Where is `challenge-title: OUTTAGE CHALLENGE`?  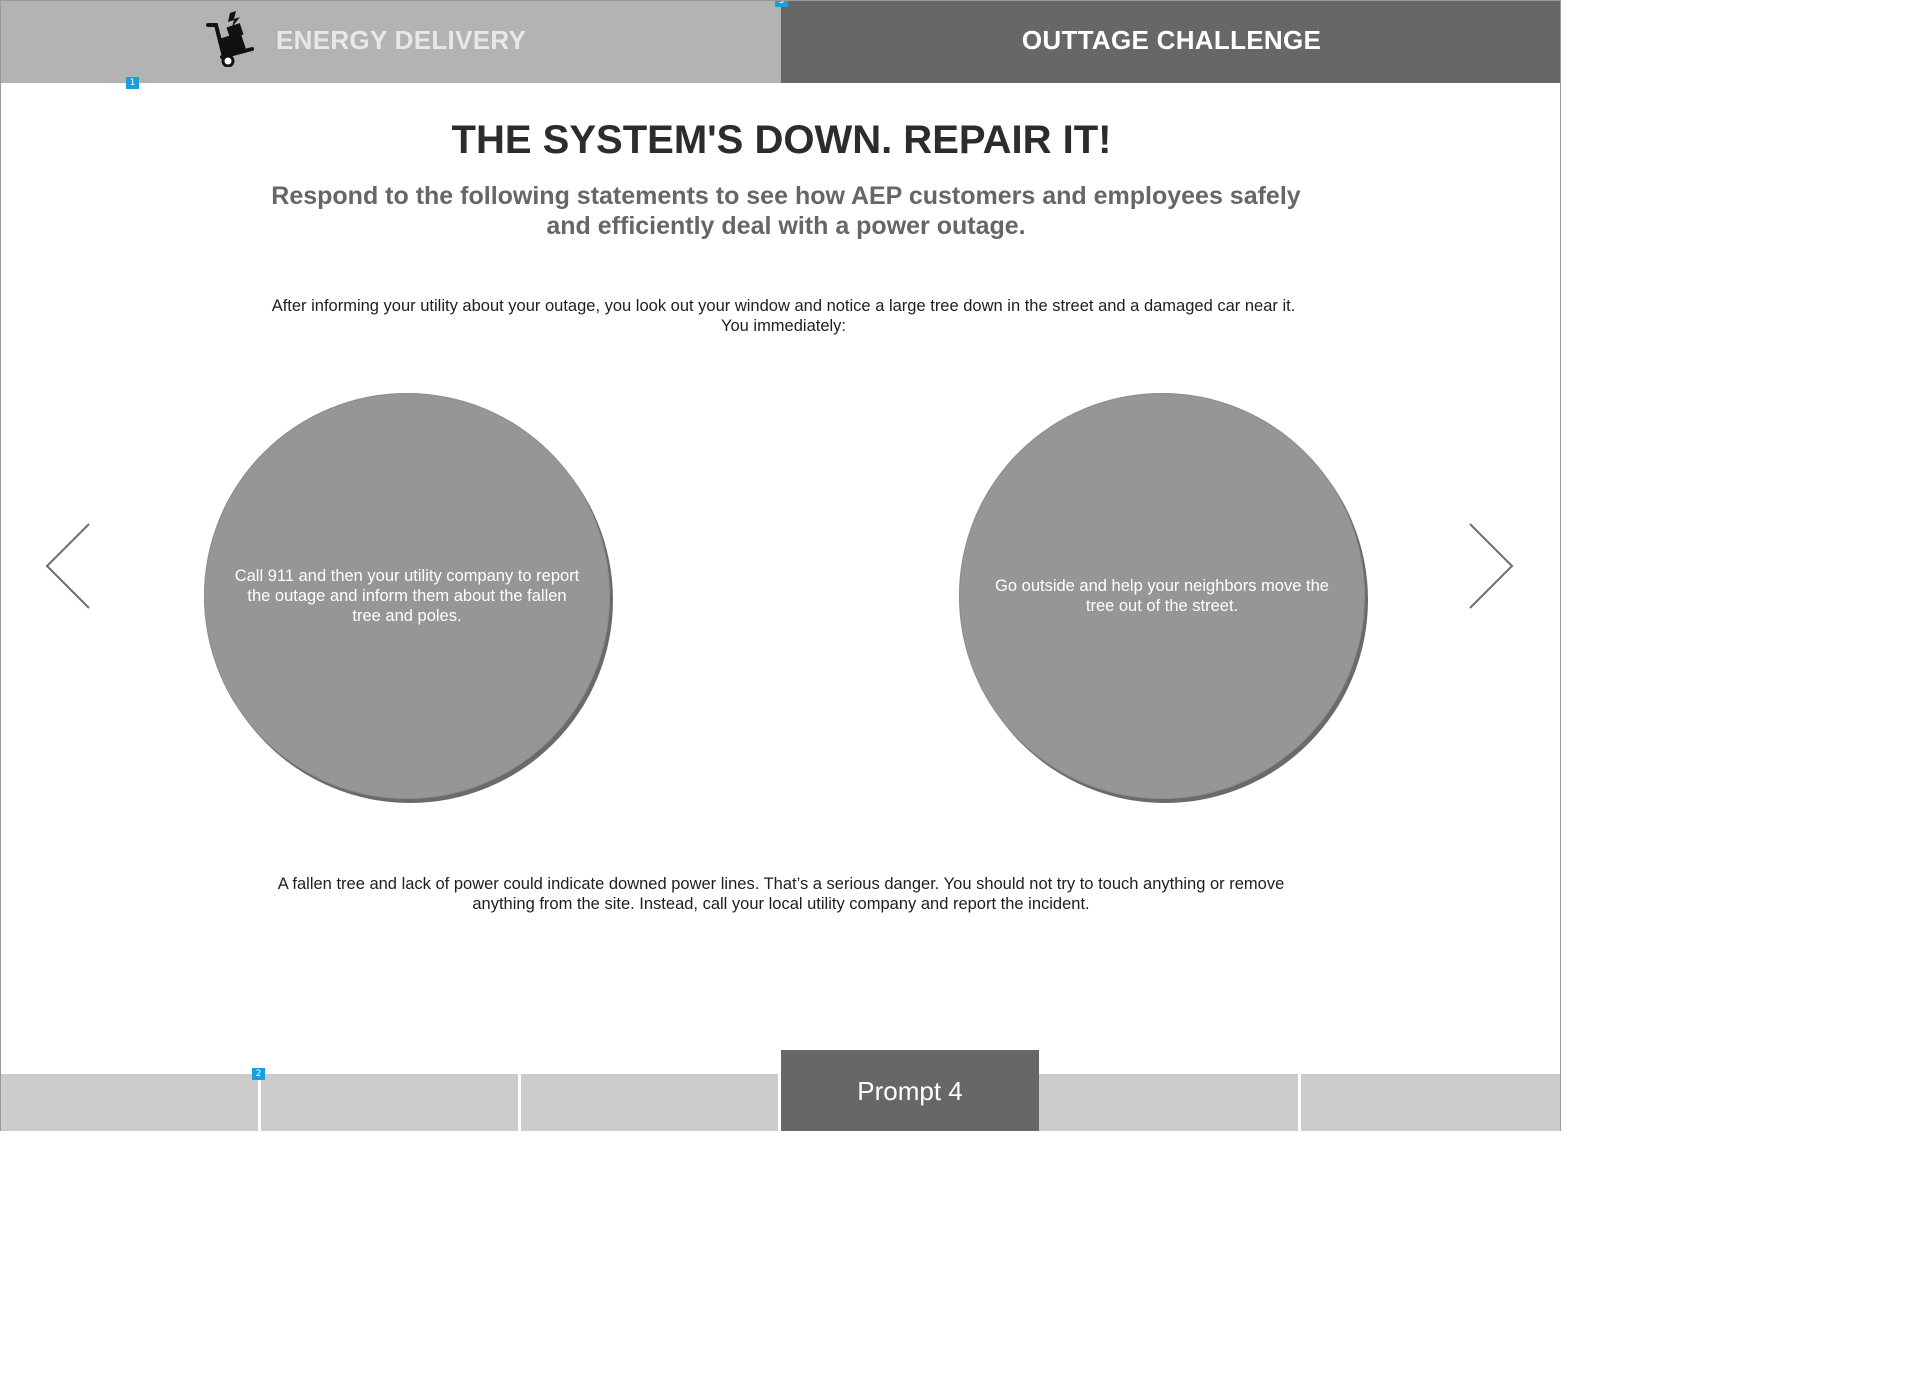 challenge-title: OUTTAGE CHALLENGE is located at coordinates (1171, 40).